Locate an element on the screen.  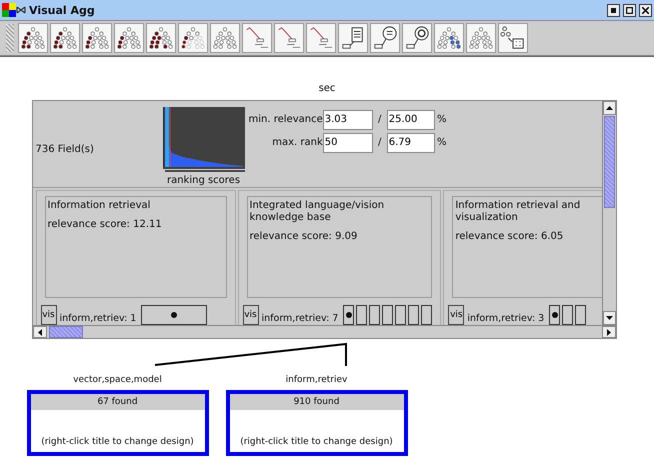
node-label: vector,space,model is located at coordinates (117, 380).